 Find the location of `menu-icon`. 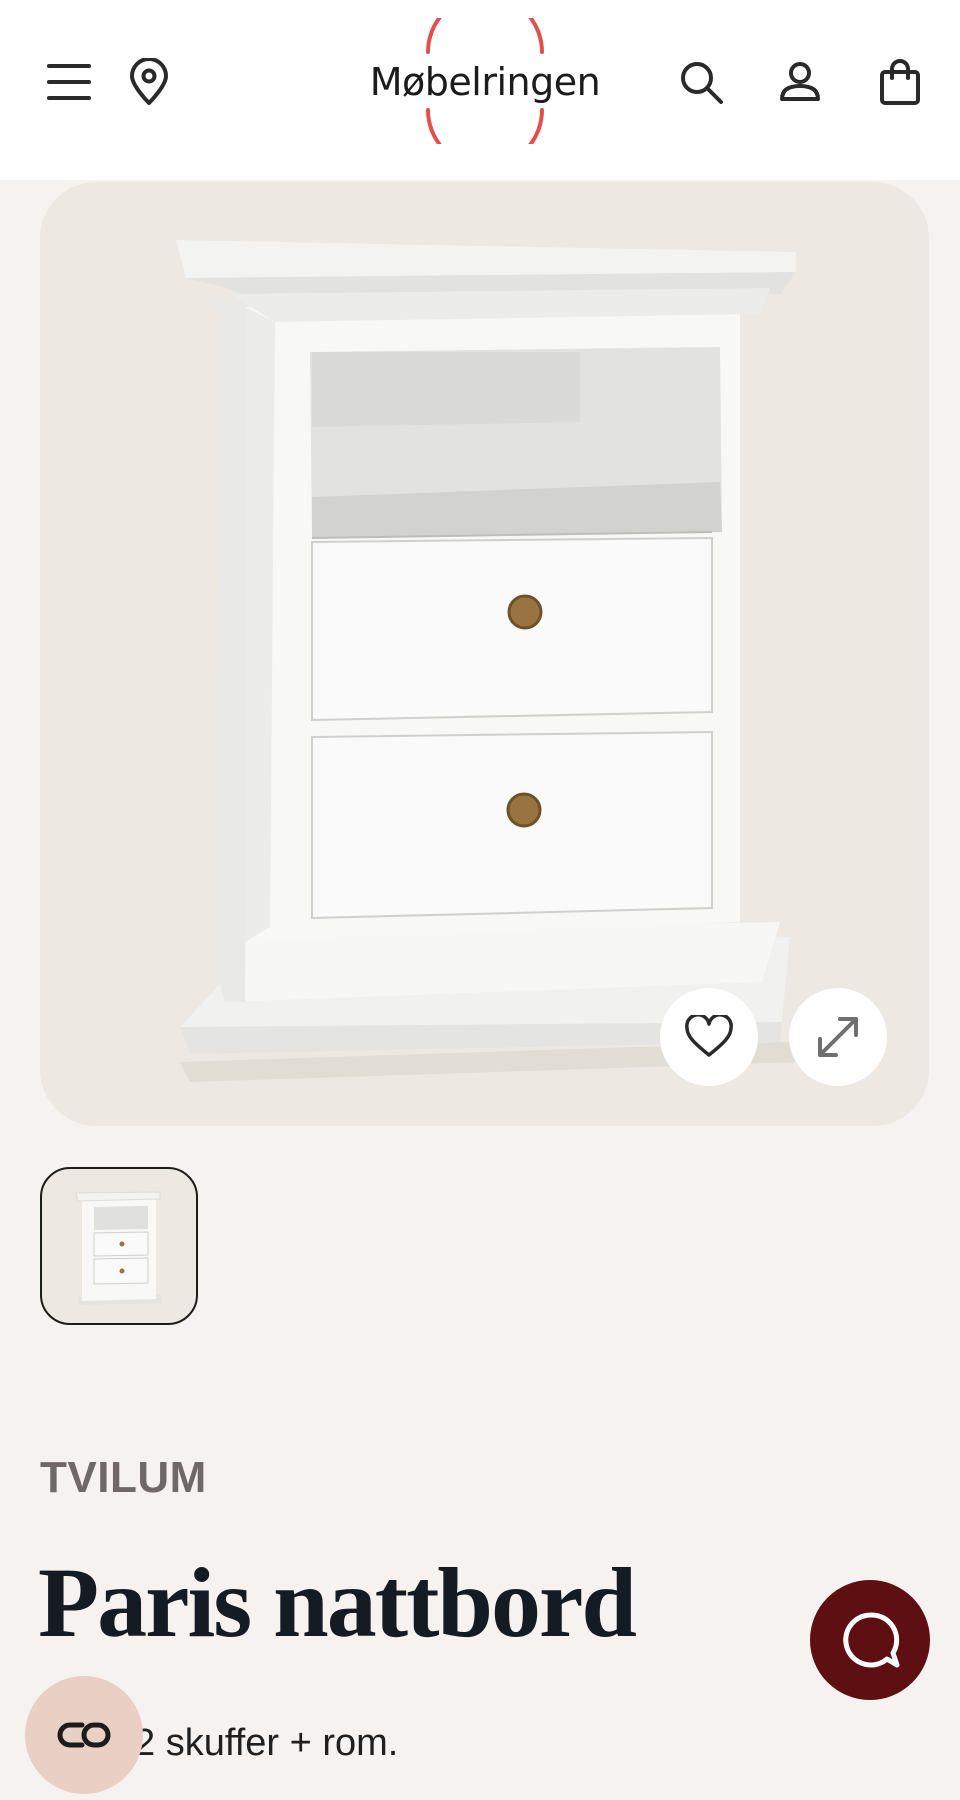

menu-icon is located at coordinates (69, 82).